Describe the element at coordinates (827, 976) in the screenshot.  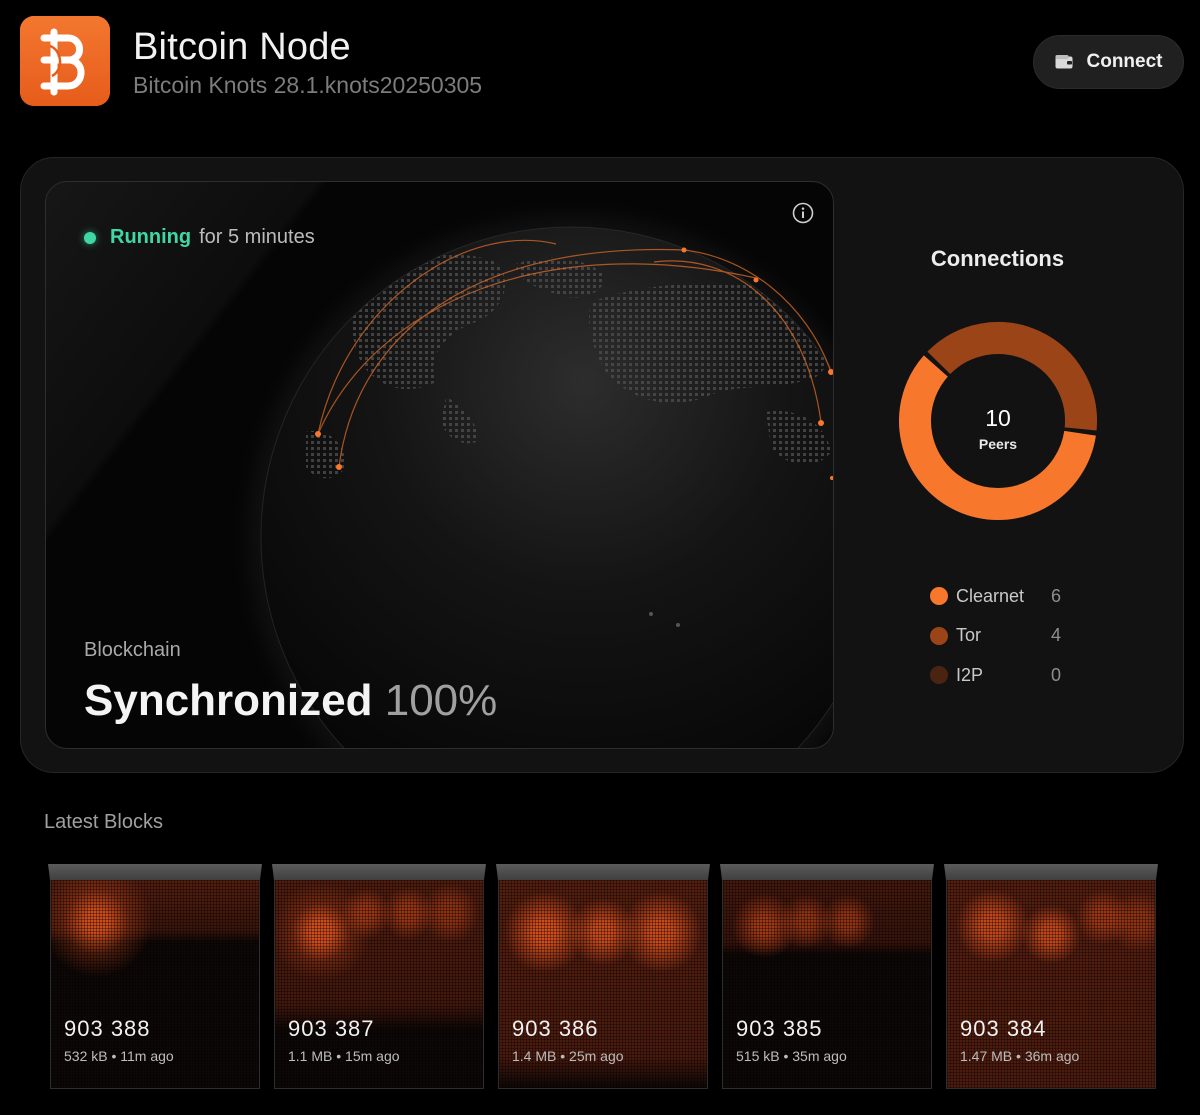
I see `block-card: 903 385 515 kB • 35m ago` at that location.